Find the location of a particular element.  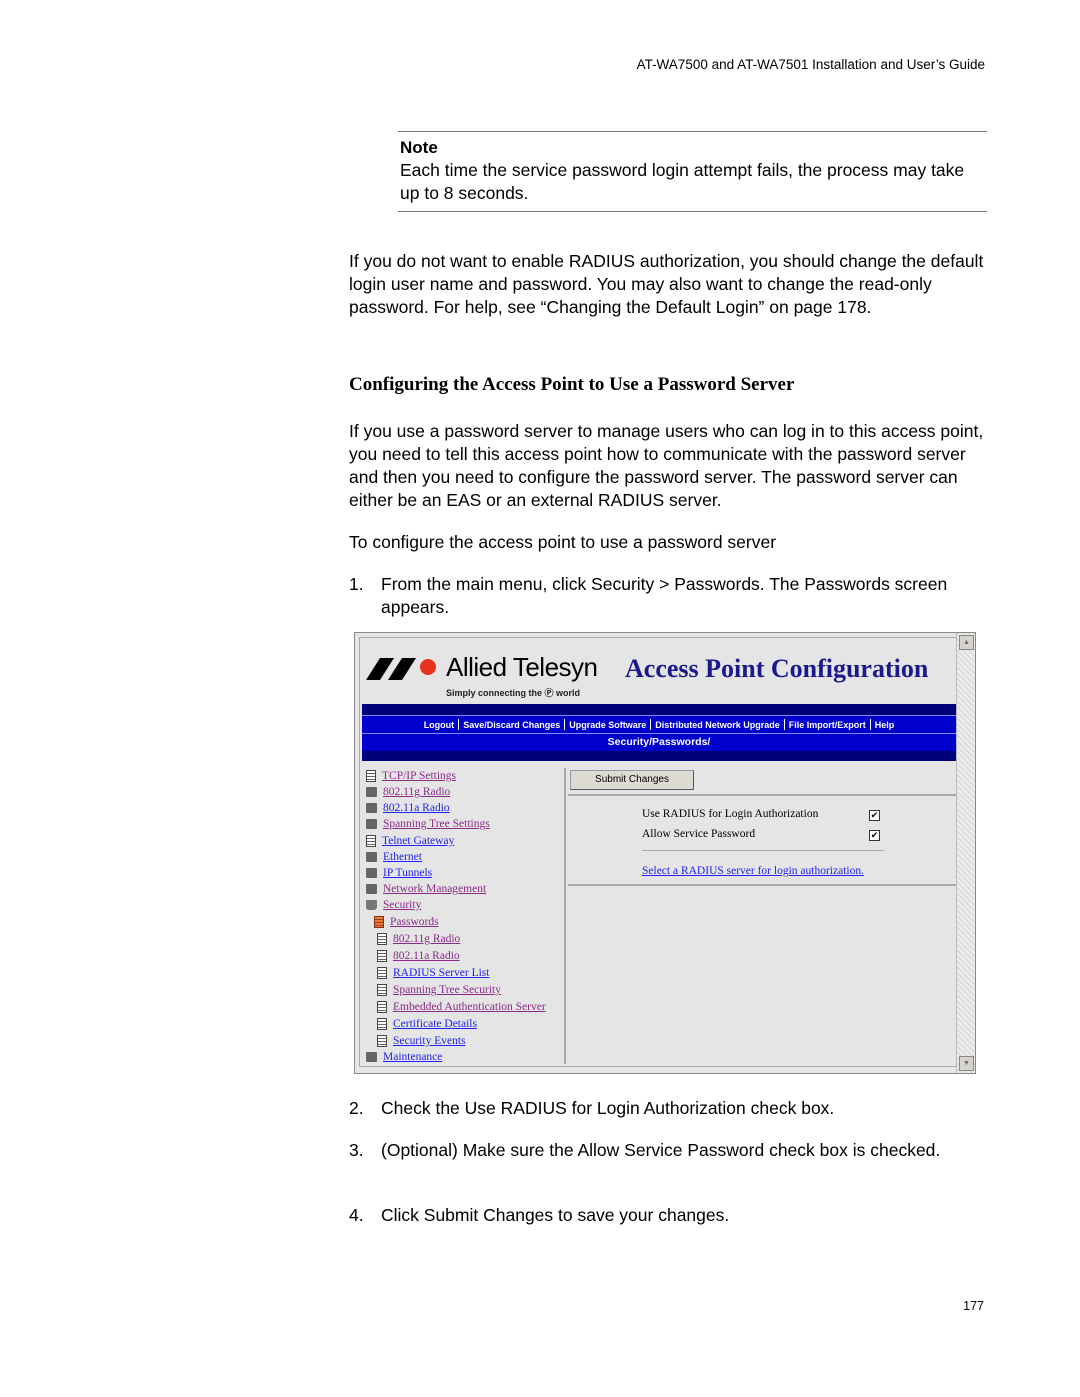

page-number: 177 is located at coordinates (973, 1306).